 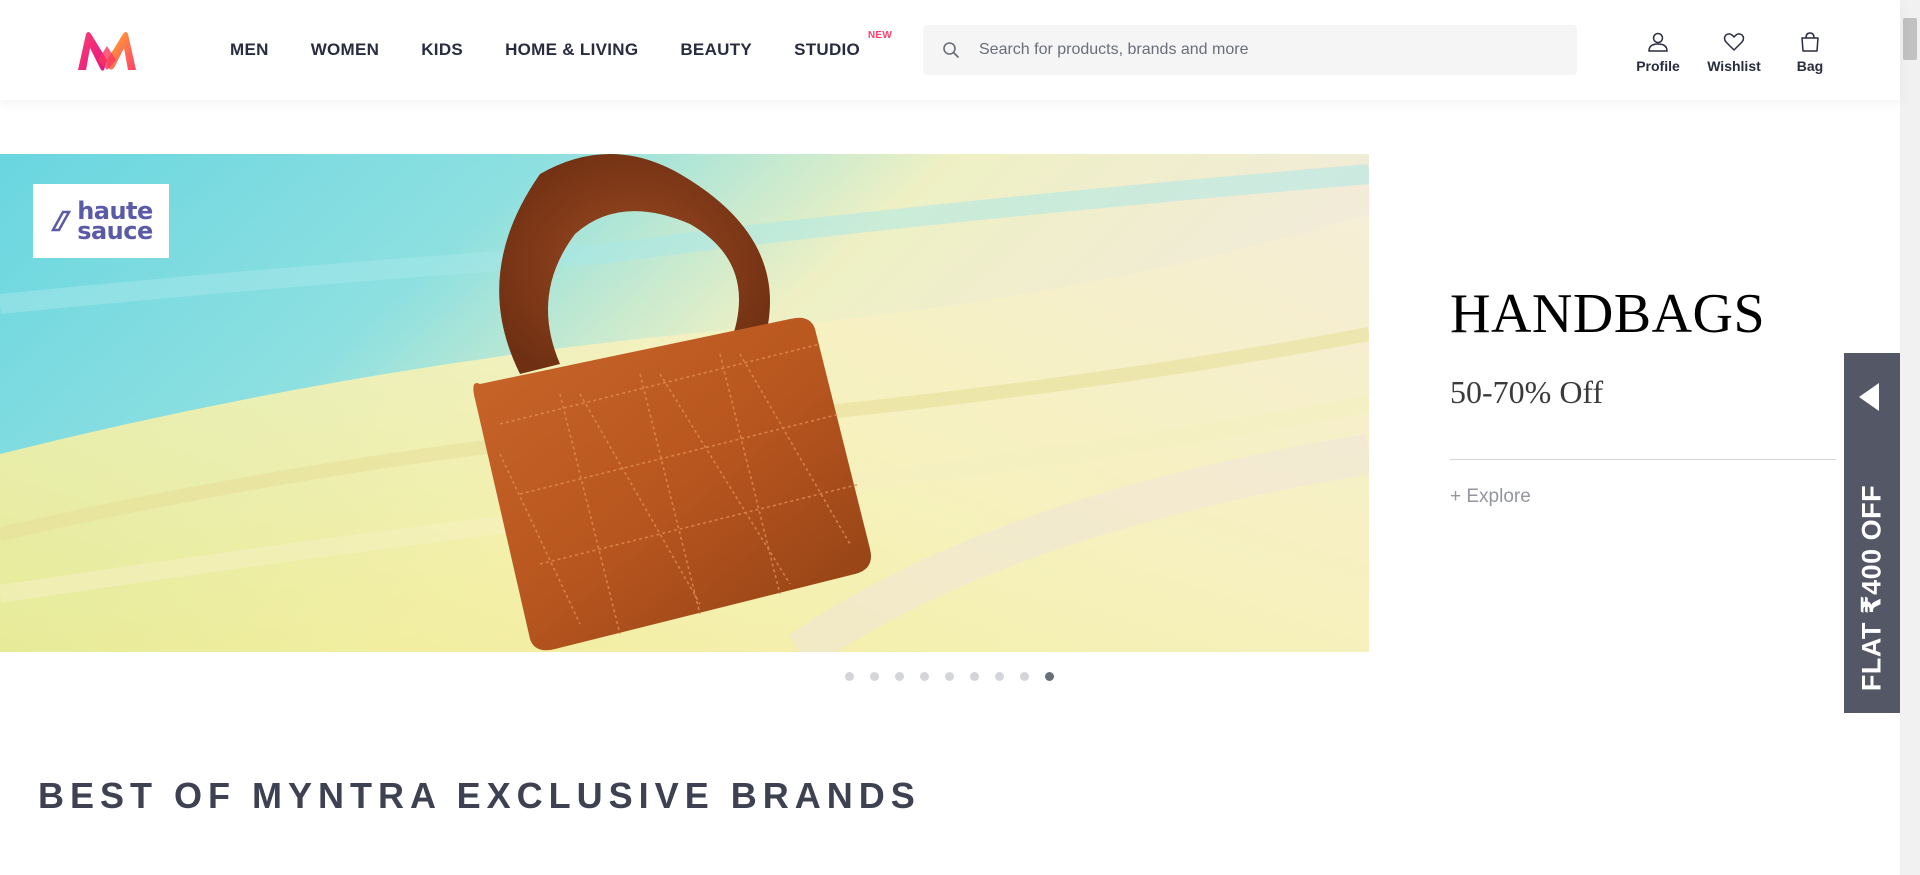 I want to click on coupon-tab: FLAT ₹400 OFF, so click(x=1872, y=533).